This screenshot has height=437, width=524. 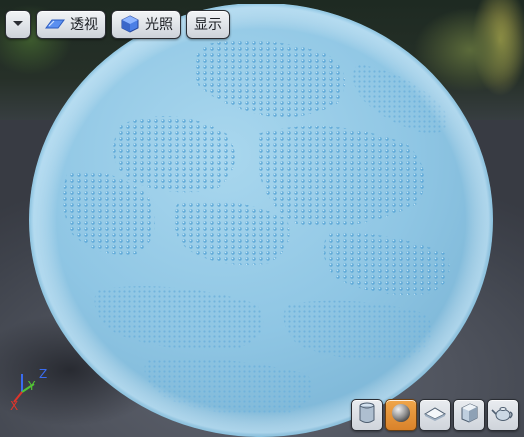 I want to click on cube-shape-button, so click(x=469, y=415).